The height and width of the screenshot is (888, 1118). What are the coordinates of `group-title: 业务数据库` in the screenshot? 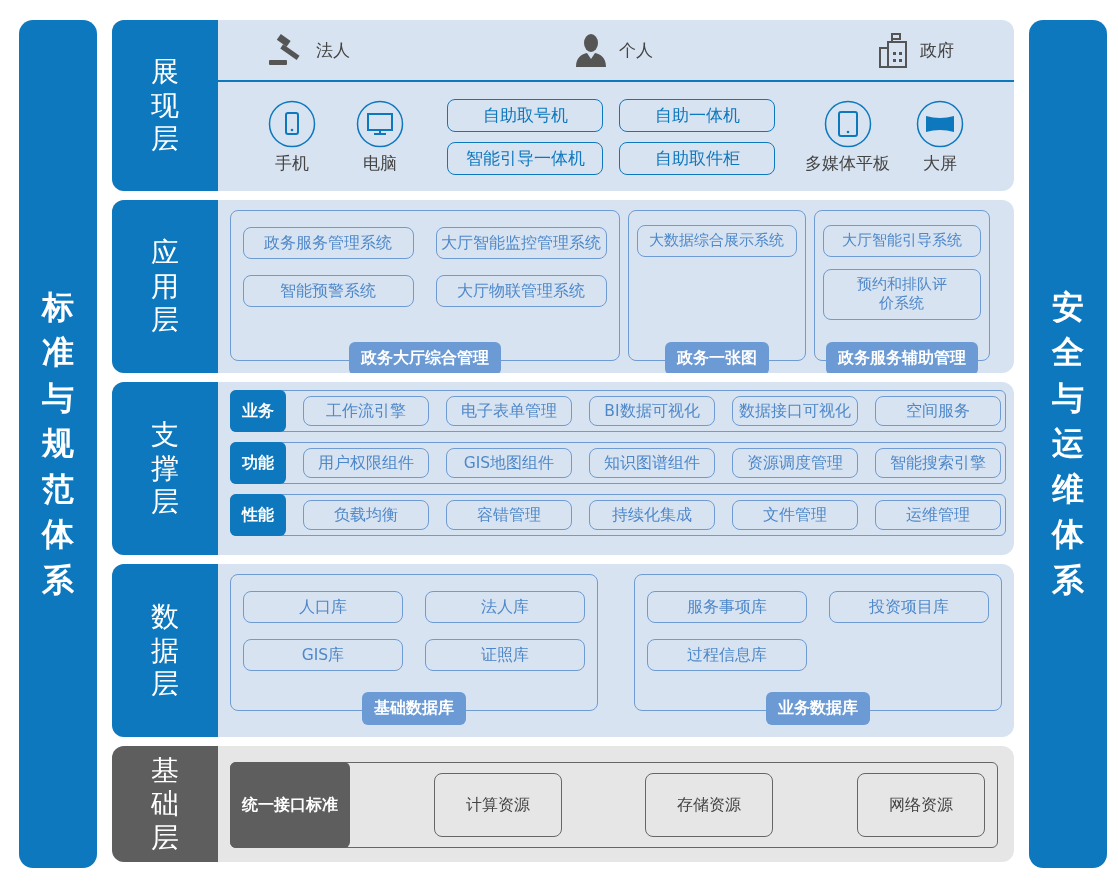 It's located at (818, 708).